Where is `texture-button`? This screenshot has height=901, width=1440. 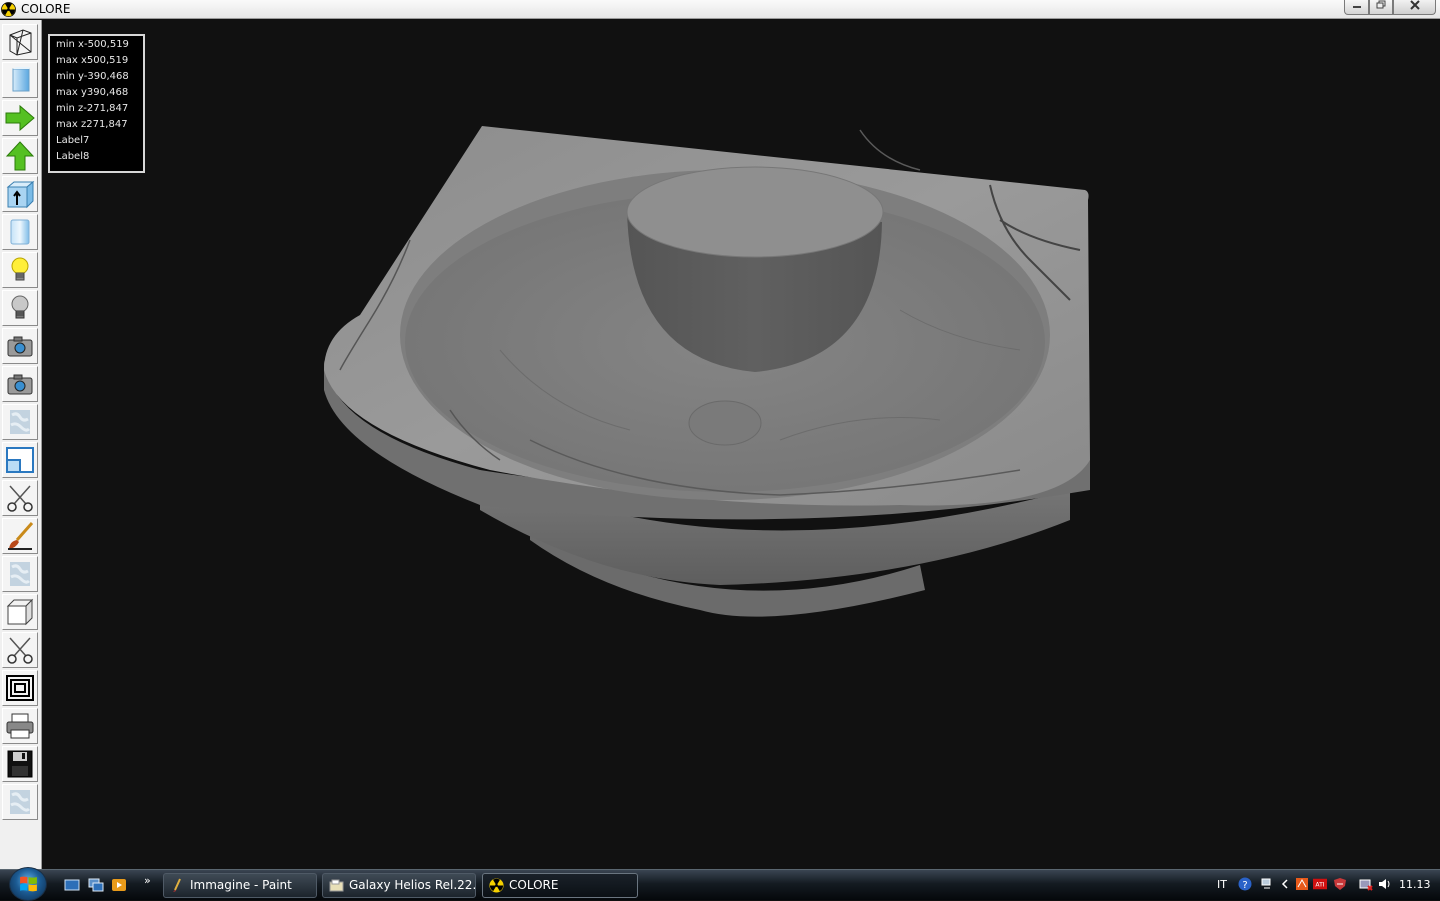 texture-button is located at coordinates (20, 422).